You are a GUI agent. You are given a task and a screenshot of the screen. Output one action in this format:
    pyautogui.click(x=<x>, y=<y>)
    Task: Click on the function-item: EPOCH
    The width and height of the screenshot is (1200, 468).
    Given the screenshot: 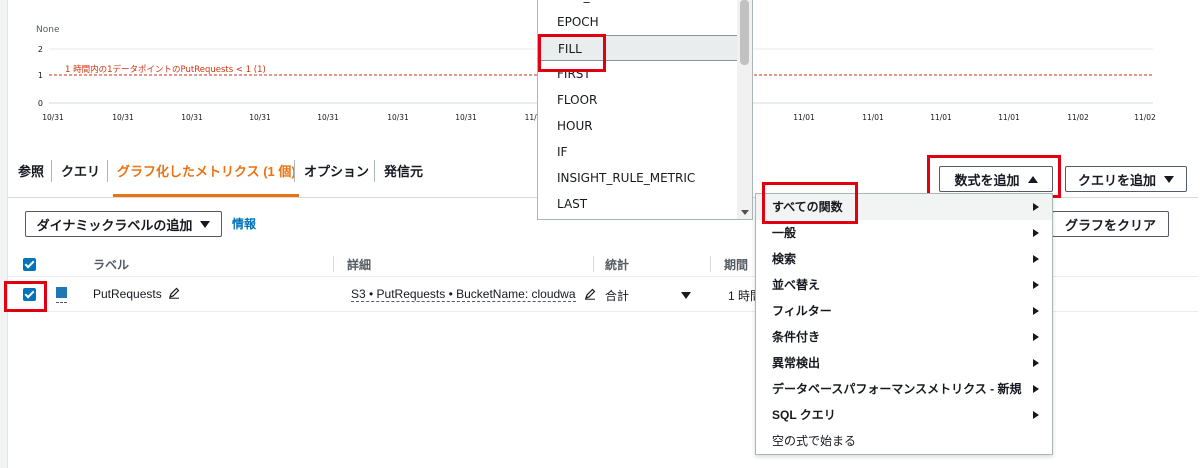 What is the action you would take?
    pyautogui.click(x=638, y=22)
    